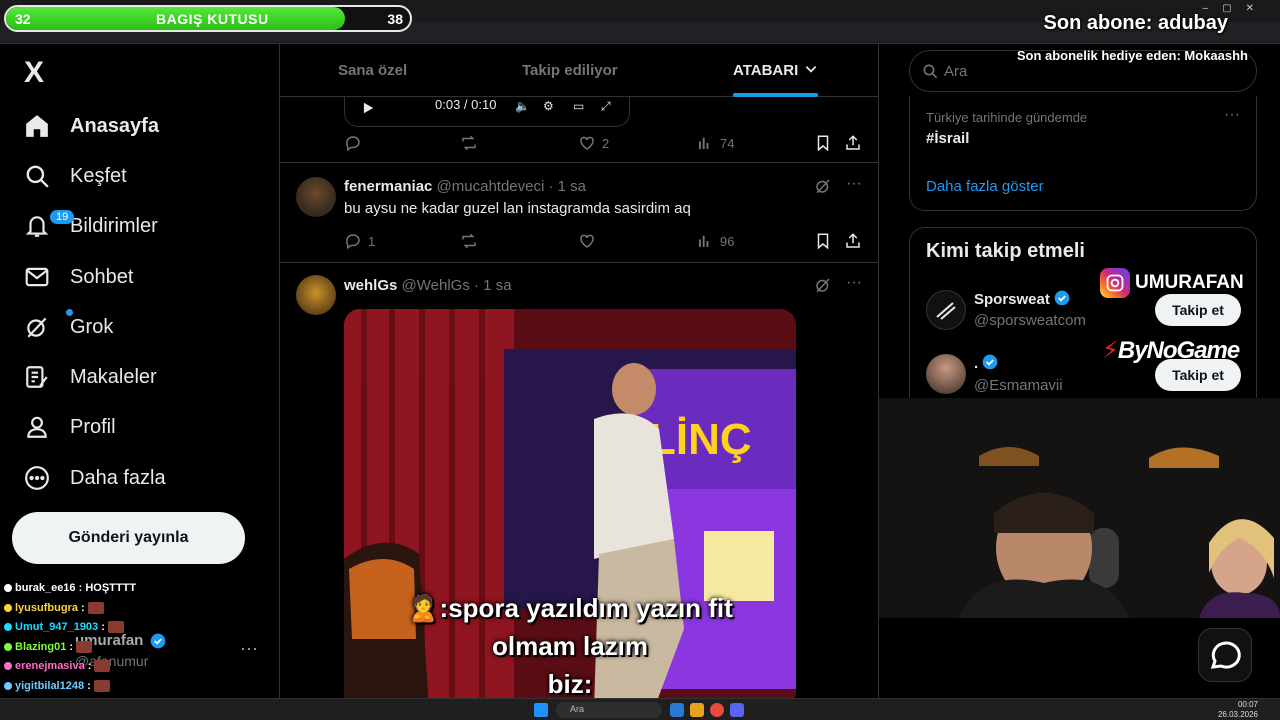 The height and width of the screenshot is (720, 1280). I want to click on home-icon, so click(37, 126).